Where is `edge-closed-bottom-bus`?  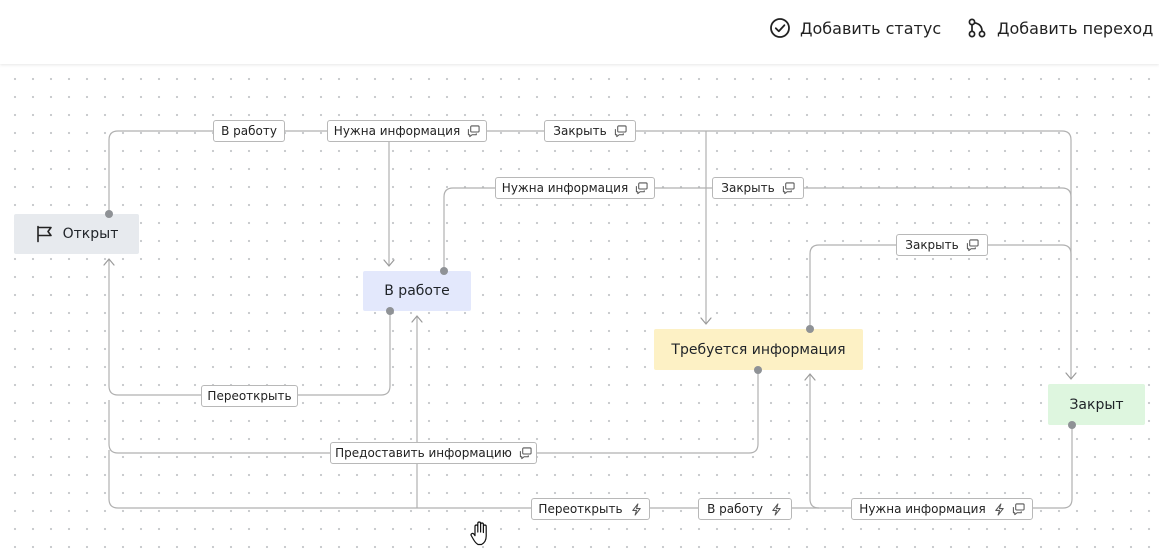
edge-closed-bottom-bus is located at coordinates (590, 467).